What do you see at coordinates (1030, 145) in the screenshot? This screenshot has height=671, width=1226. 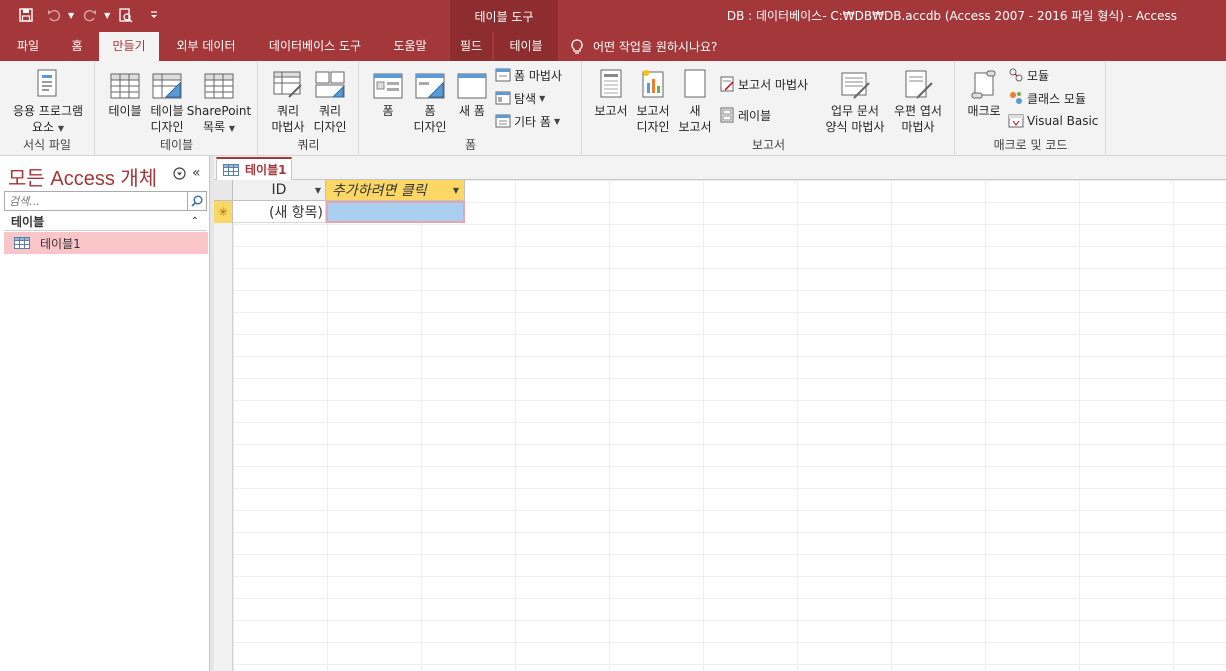 I see `group-label-macros: 매크로 및 코드` at bounding box center [1030, 145].